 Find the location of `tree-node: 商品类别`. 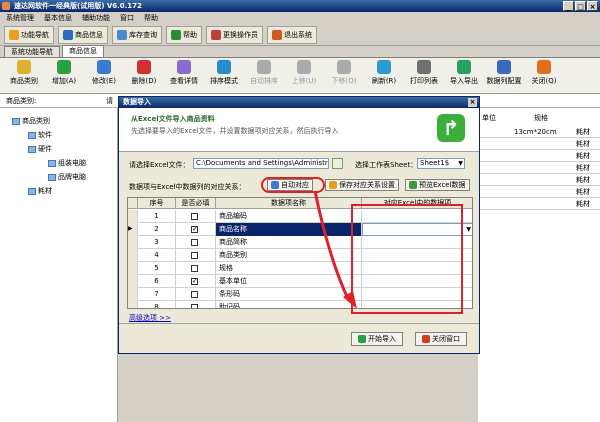

tree-node: 商品类别 is located at coordinates (31, 121).